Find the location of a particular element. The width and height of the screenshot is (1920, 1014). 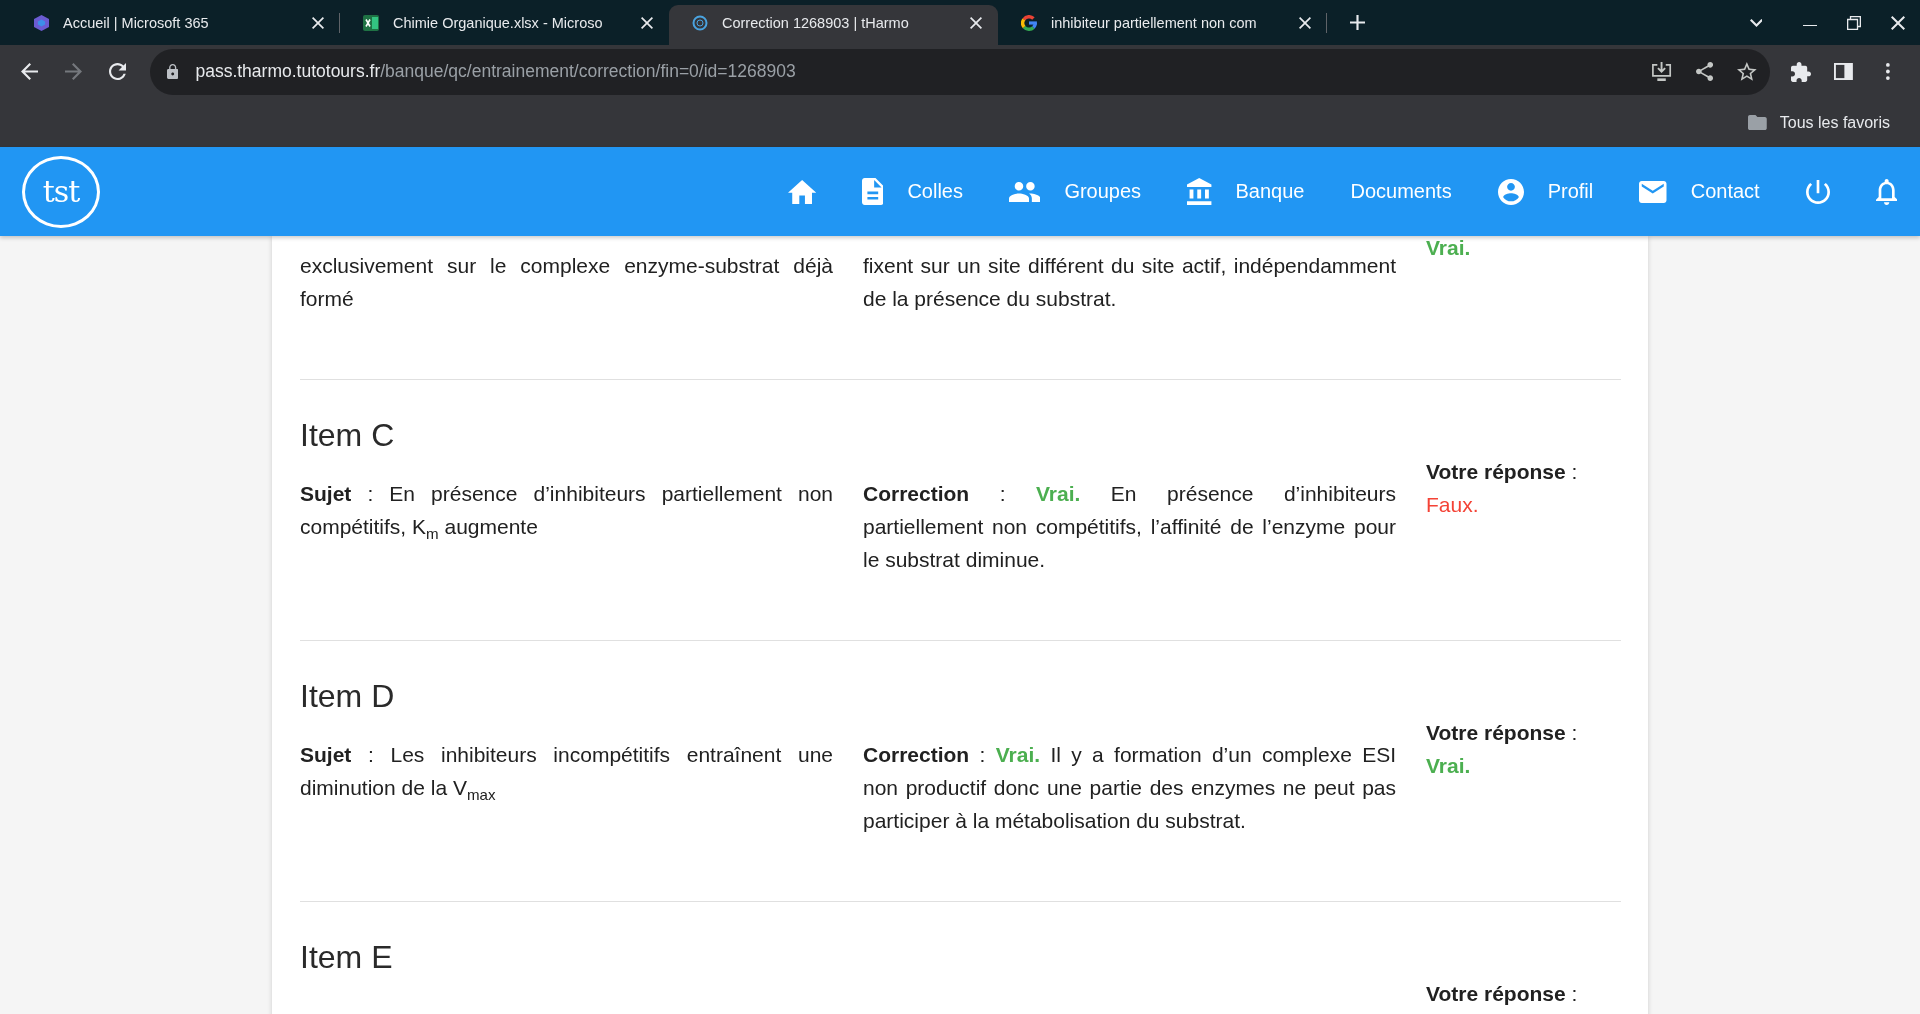

colored-g-icon is located at coordinates (1029, 22).